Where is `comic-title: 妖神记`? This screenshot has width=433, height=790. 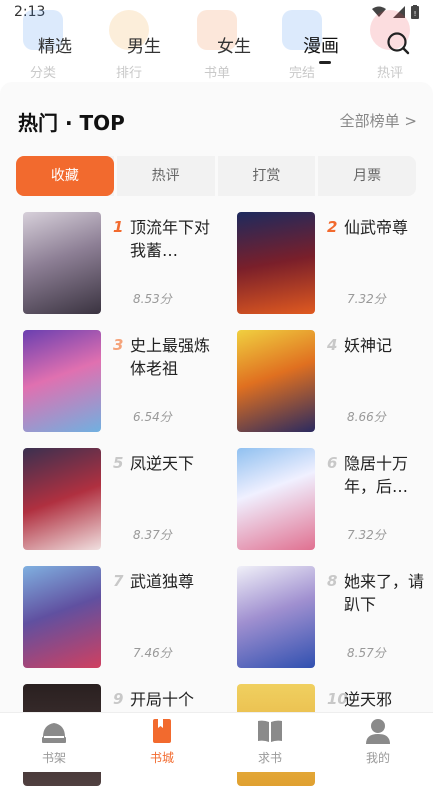
comic-title: 妖神记 is located at coordinates (368, 345).